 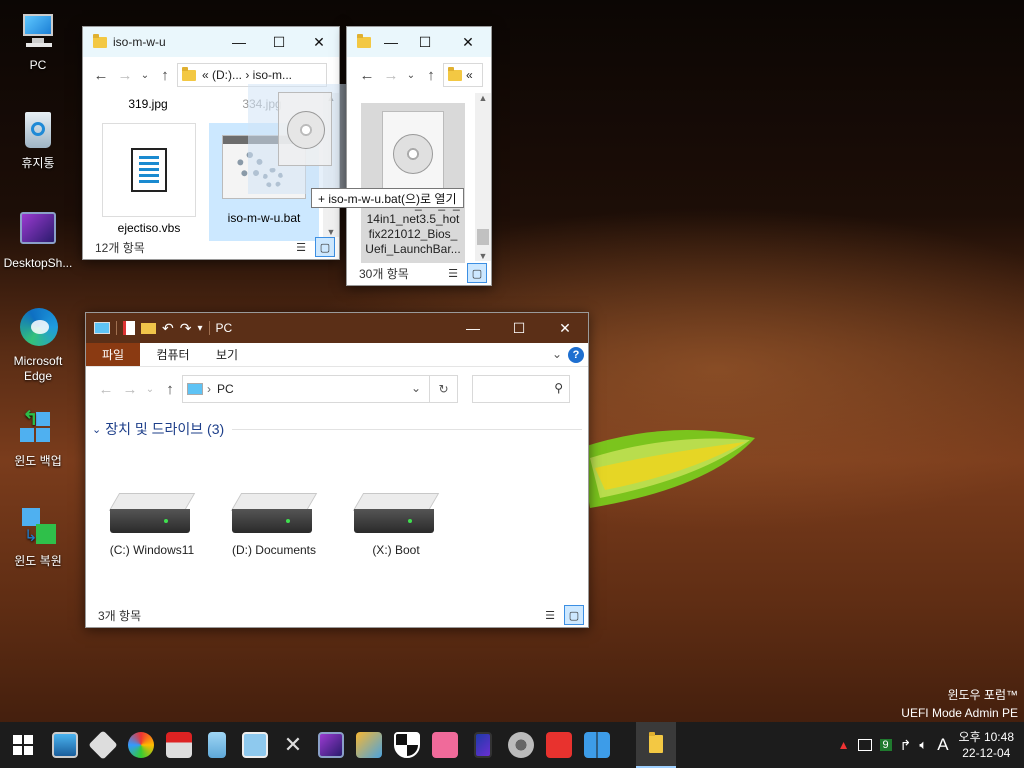 What do you see at coordinates (141, 745) in the screenshot?
I see `disk-icon` at bounding box center [141, 745].